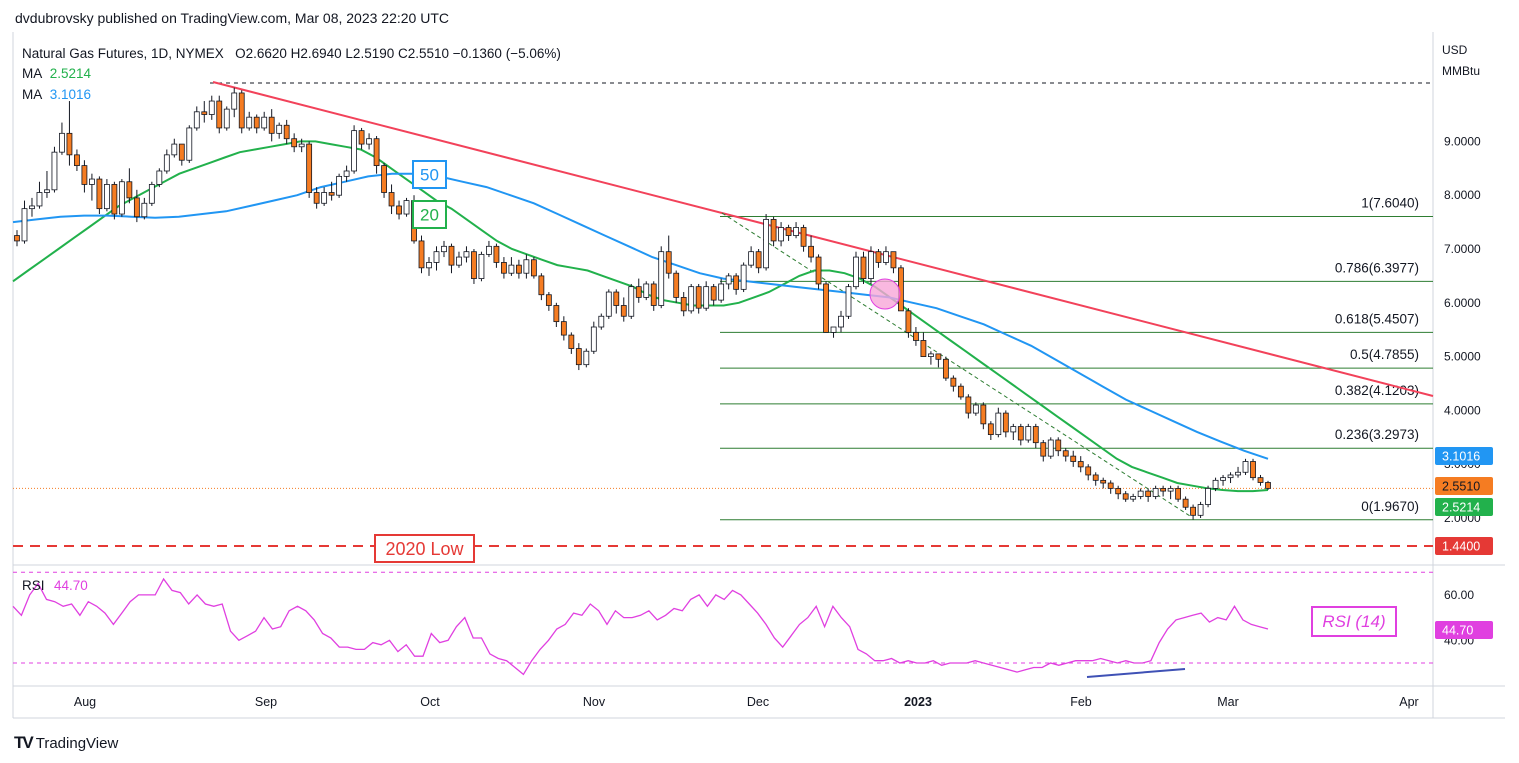 The height and width of the screenshot is (763, 1519). What do you see at coordinates (66, 743) in the screenshot?
I see `tradingview-brand: TV TradingView` at bounding box center [66, 743].